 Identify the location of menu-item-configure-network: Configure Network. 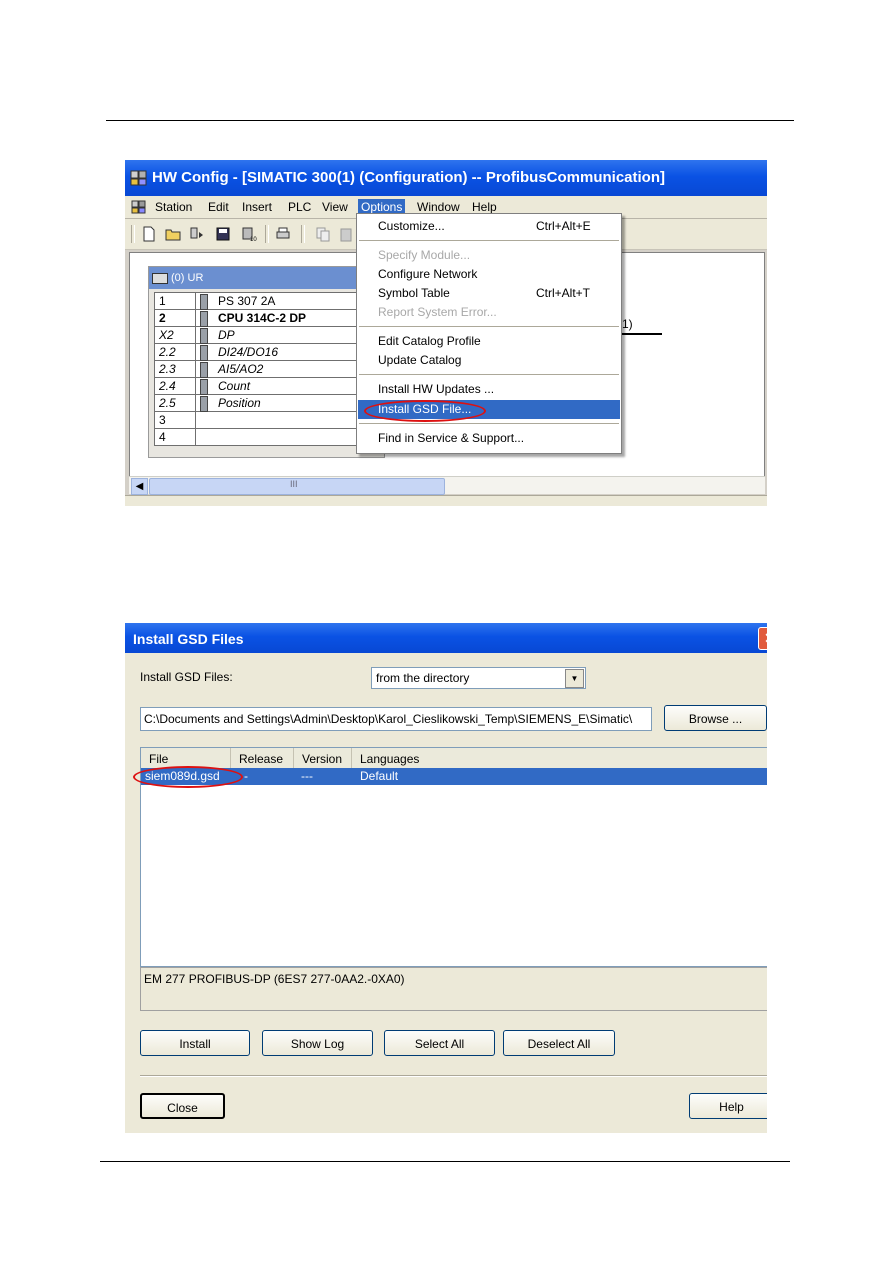
(489, 274).